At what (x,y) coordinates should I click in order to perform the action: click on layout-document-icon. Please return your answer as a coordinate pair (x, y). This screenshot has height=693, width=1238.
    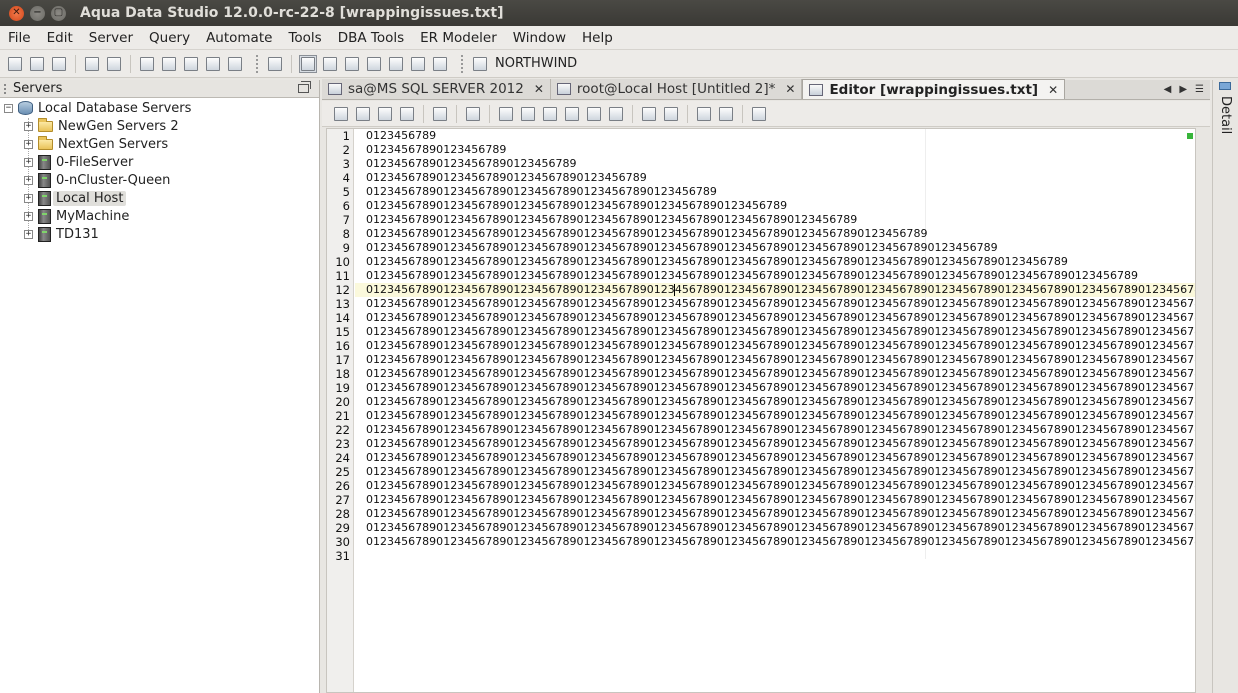
    Looking at the image, I should click on (352, 64).